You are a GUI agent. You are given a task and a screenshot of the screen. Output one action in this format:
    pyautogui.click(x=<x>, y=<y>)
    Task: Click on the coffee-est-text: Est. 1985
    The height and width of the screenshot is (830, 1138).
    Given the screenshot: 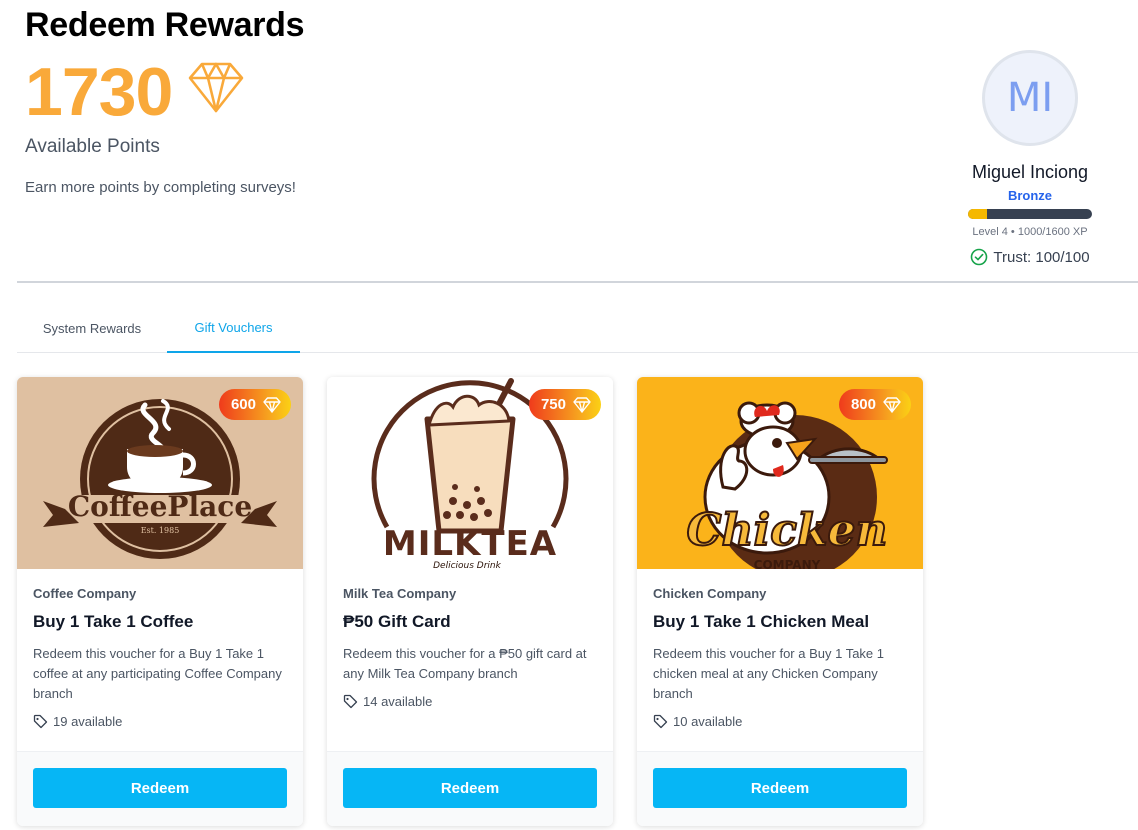 What is the action you would take?
    pyautogui.click(x=160, y=530)
    